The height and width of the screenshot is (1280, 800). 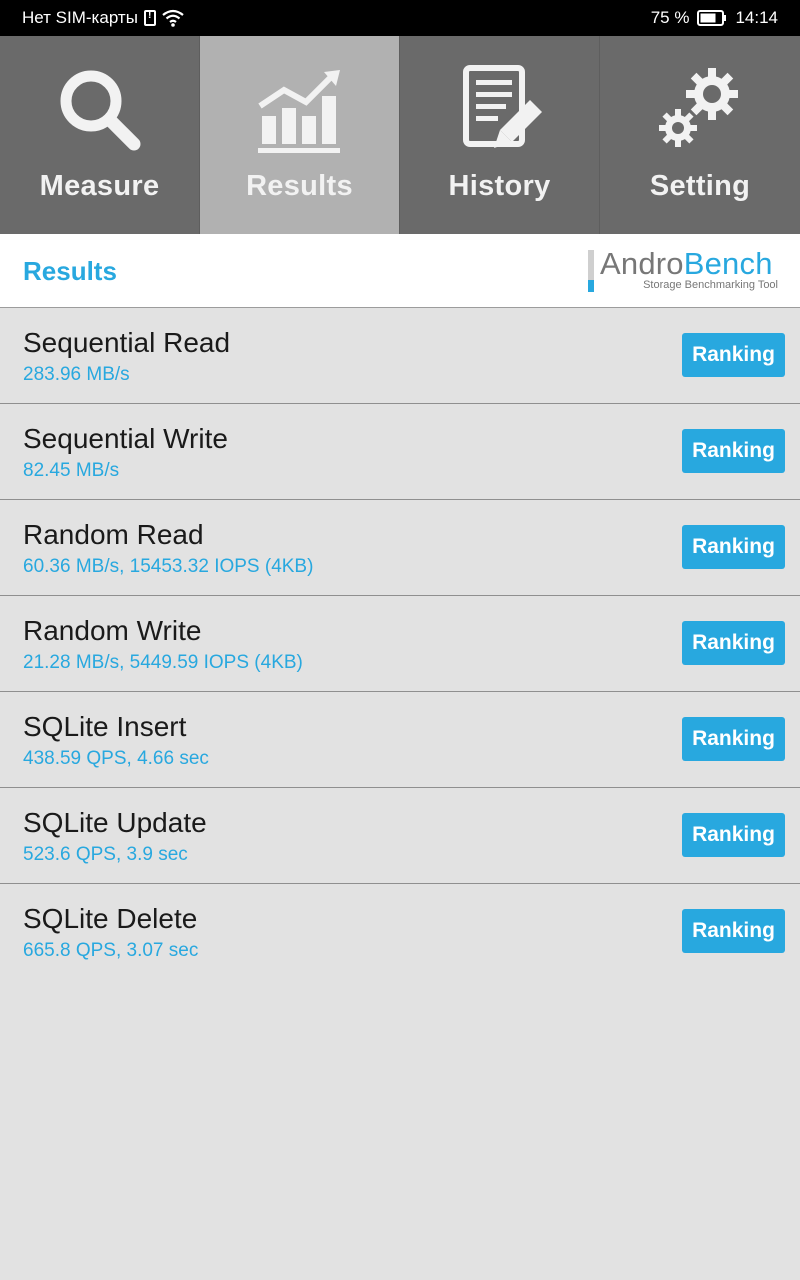 I want to click on wifi-icon, so click(x=173, y=18).